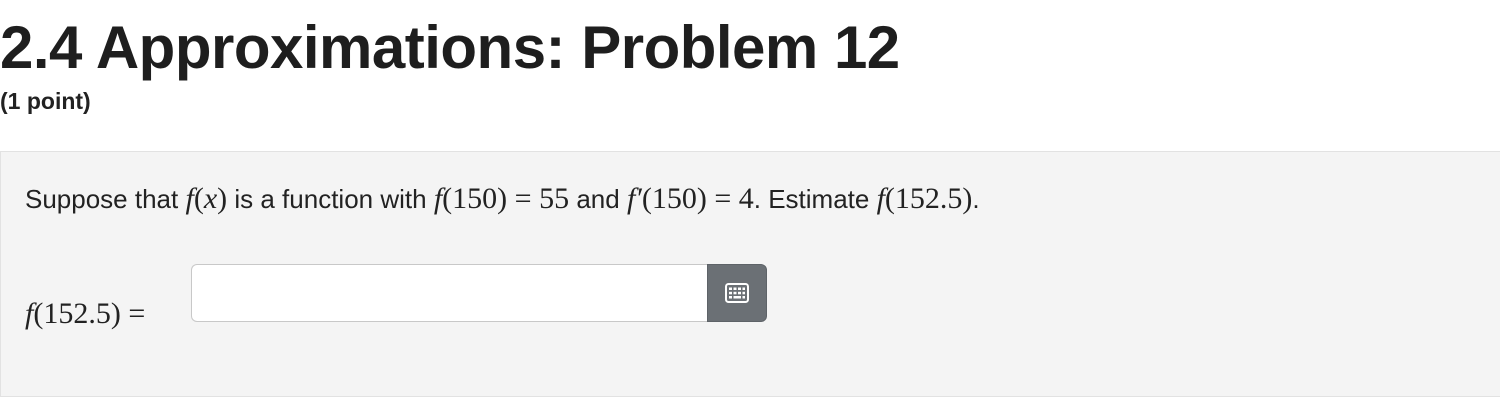 The width and height of the screenshot is (1501, 402). I want to click on math-keyboard-button, so click(737, 293).